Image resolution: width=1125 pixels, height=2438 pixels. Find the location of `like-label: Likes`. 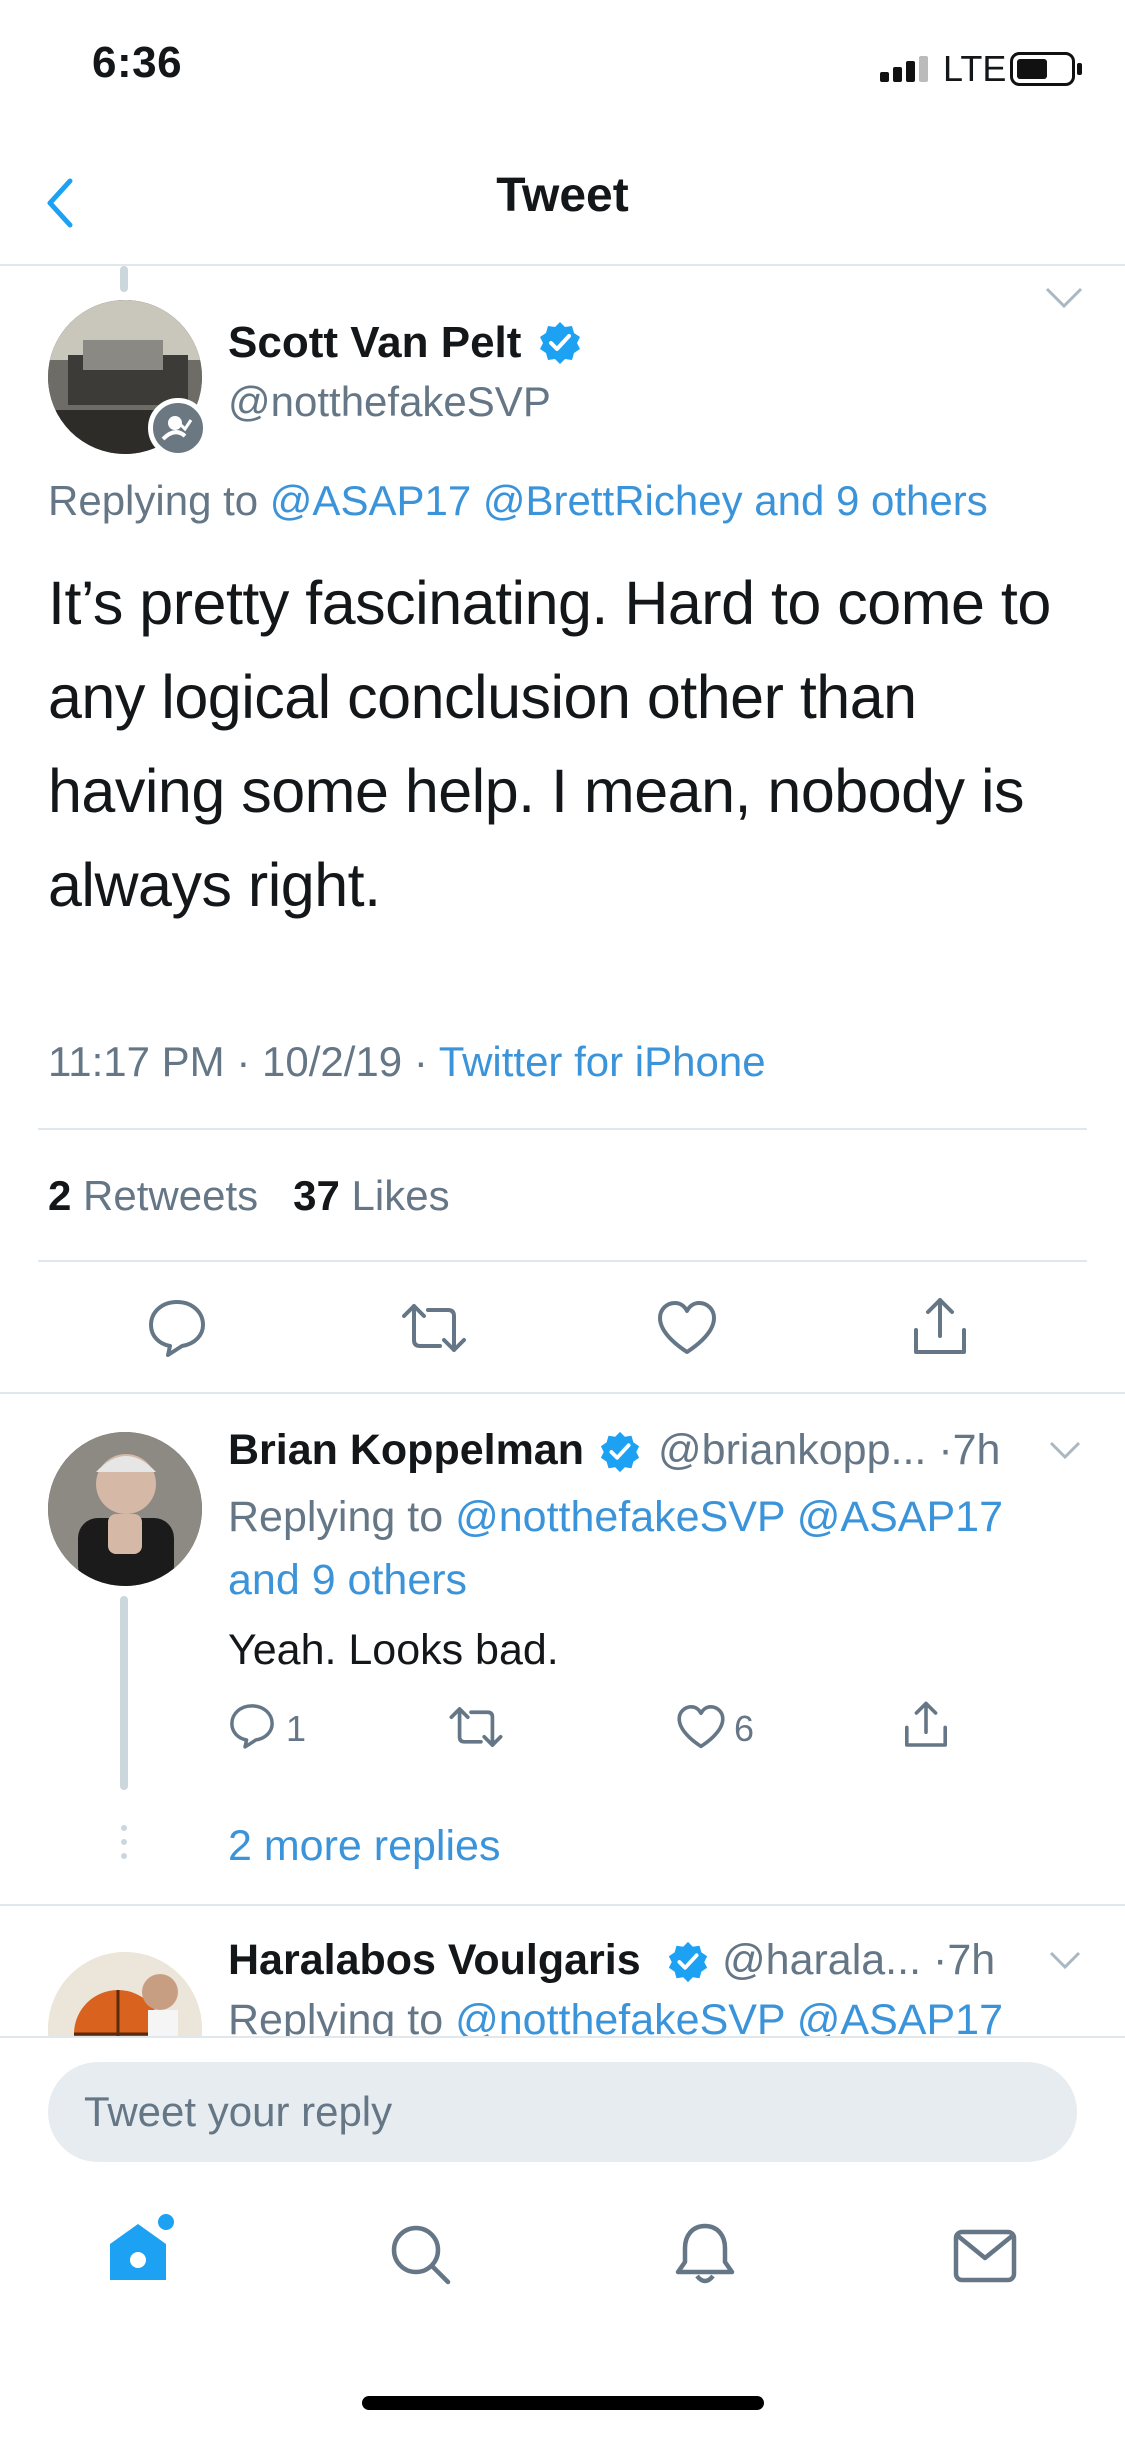

like-label: Likes is located at coordinates (401, 1195).